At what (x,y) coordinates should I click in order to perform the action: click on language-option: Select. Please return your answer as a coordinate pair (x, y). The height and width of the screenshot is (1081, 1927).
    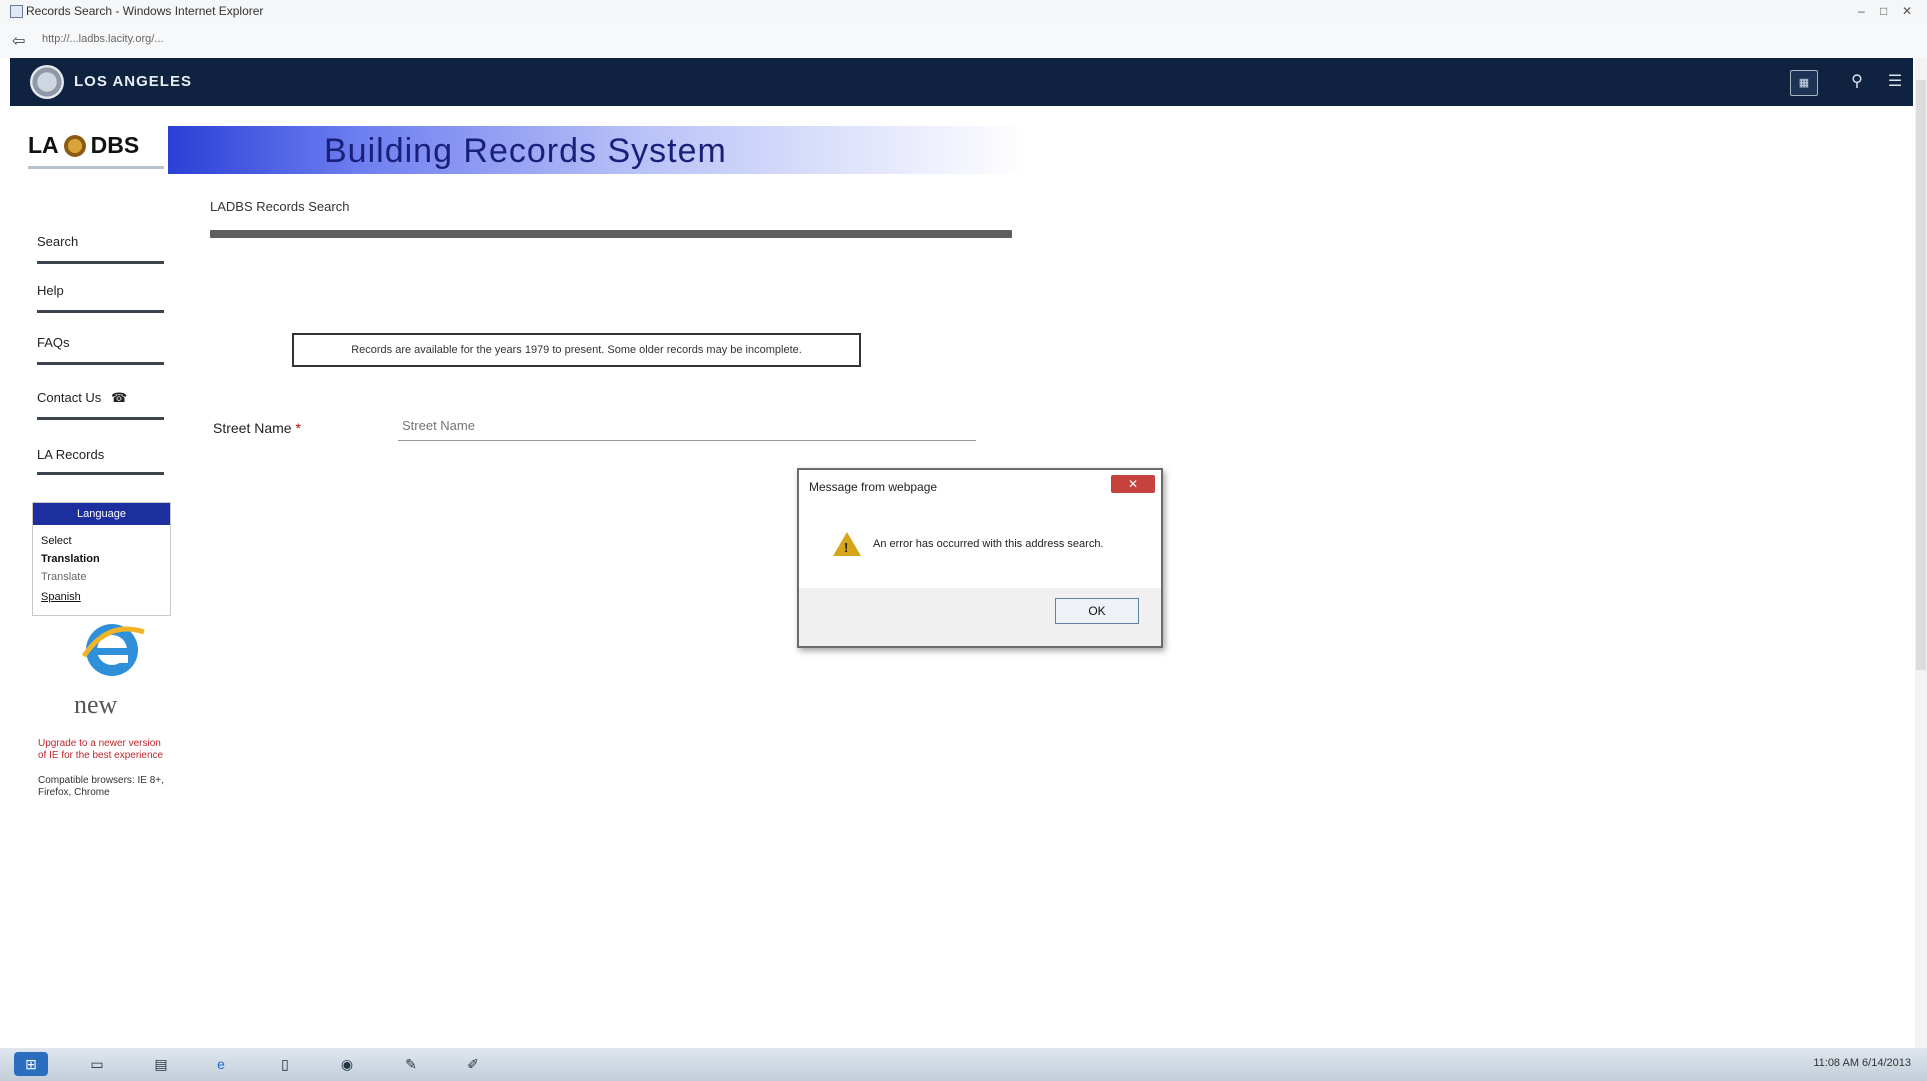
    Looking at the image, I should click on (56, 541).